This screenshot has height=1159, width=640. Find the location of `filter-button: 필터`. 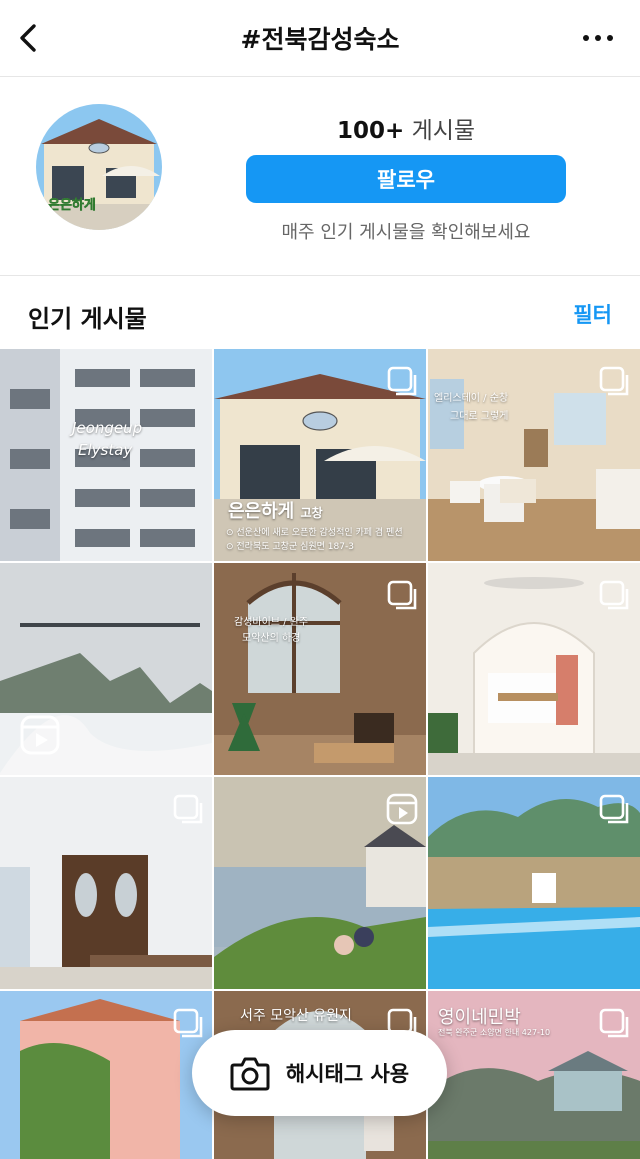

filter-button: 필터 is located at coordinates (592, 314).